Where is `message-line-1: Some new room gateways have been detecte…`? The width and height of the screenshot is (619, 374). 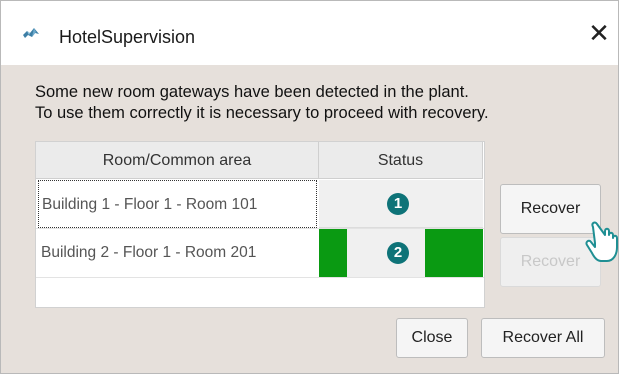 message-line-1: Some new room gateways have been detecte… is located at coordinates (252, 92).